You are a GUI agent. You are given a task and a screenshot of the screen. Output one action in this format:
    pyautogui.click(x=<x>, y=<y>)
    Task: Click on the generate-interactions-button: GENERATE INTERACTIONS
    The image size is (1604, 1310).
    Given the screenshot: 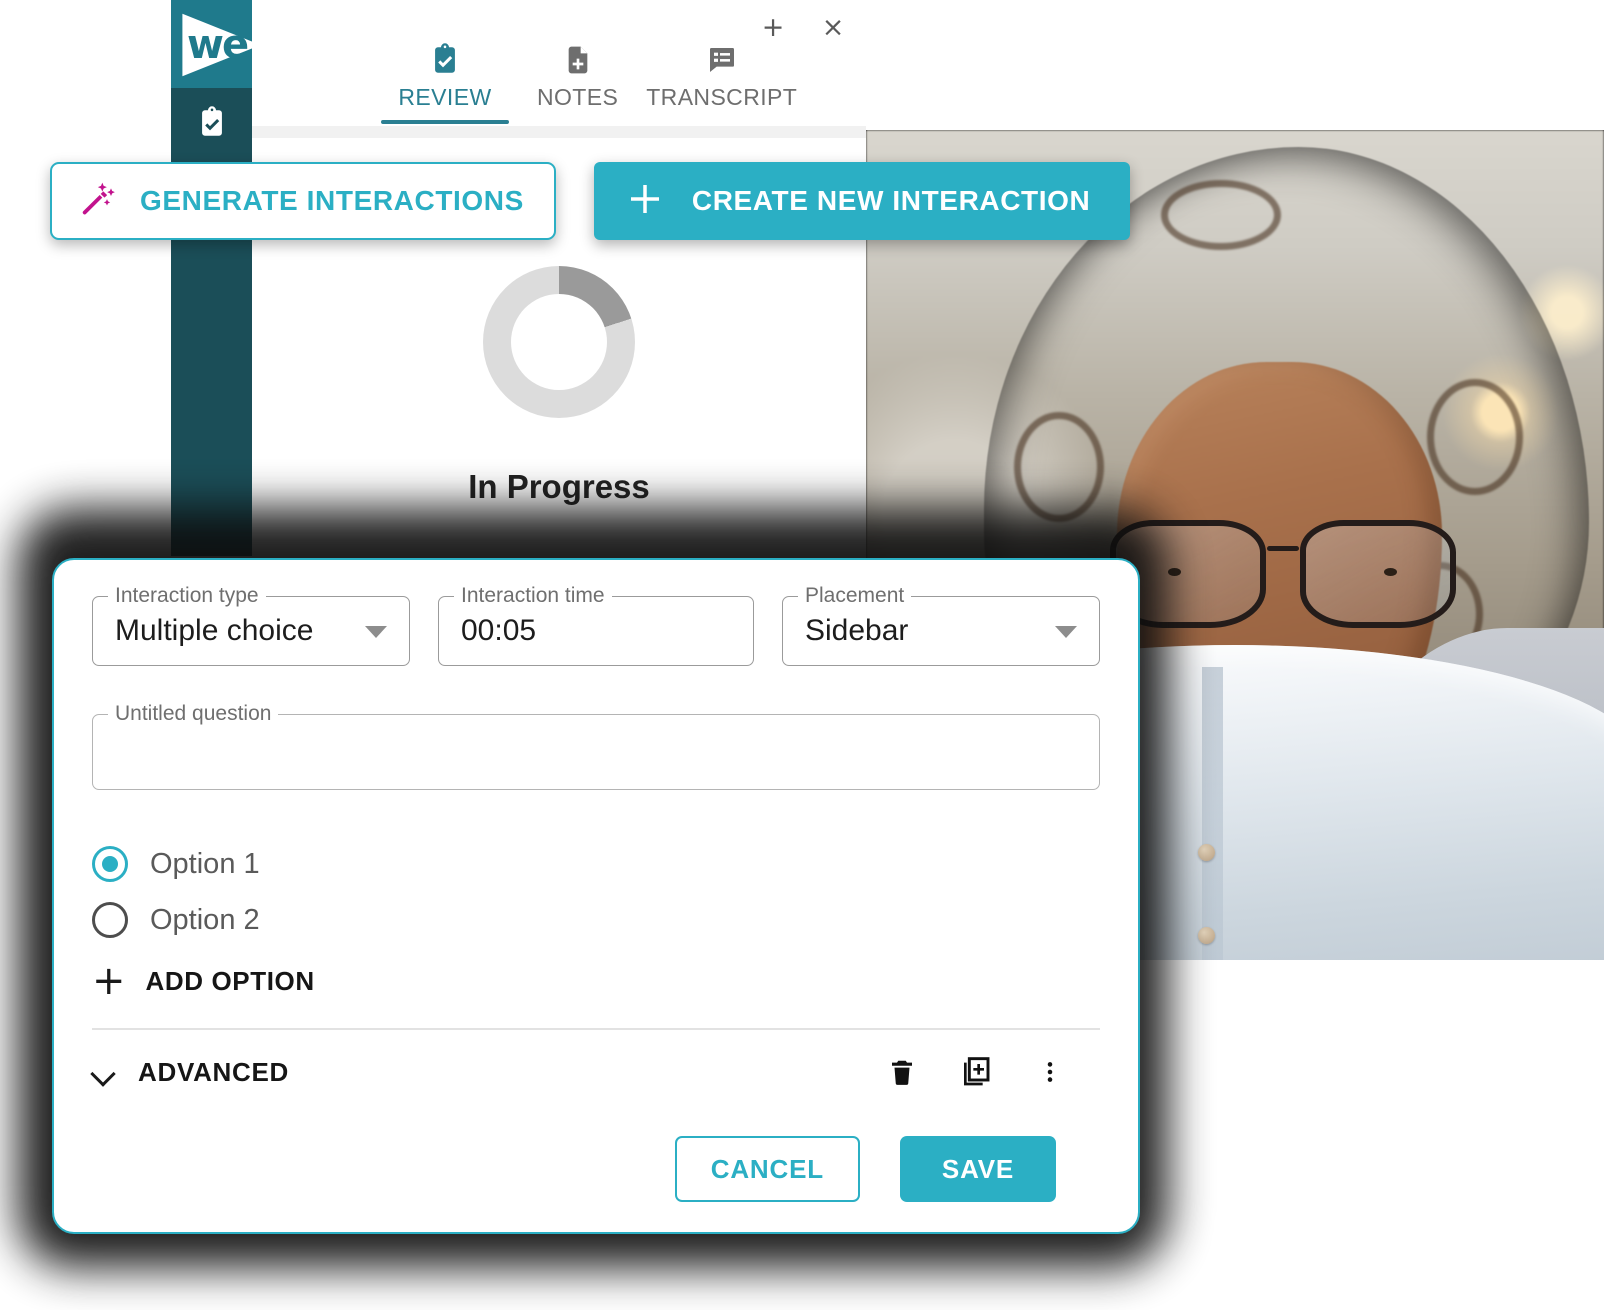 What is the action you would take?
    pyautogui.click(x=303, y=201)
    